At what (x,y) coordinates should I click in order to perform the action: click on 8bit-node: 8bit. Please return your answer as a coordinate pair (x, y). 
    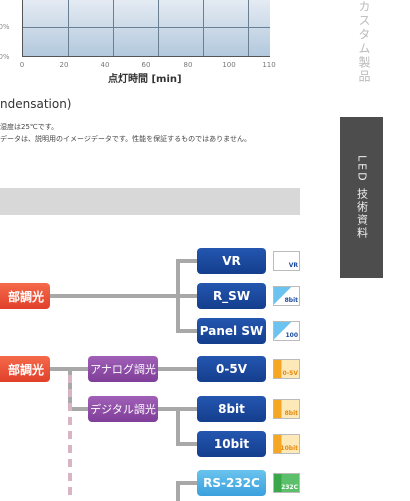
    Looking at the image, I should click on (231, 409).